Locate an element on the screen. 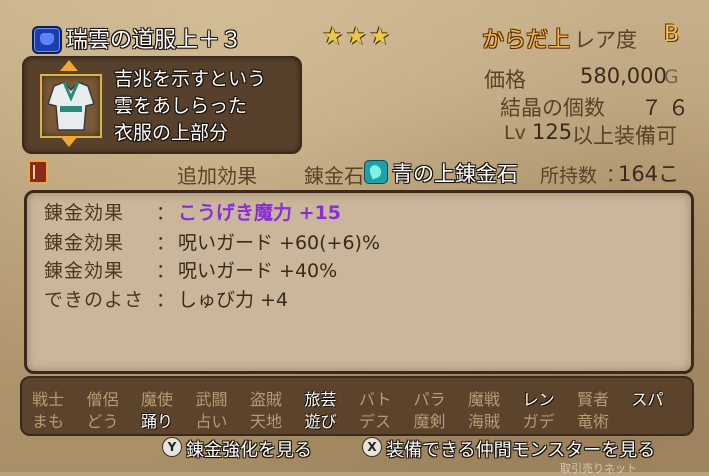  price-unit: G is located at coordinates (671, 77).